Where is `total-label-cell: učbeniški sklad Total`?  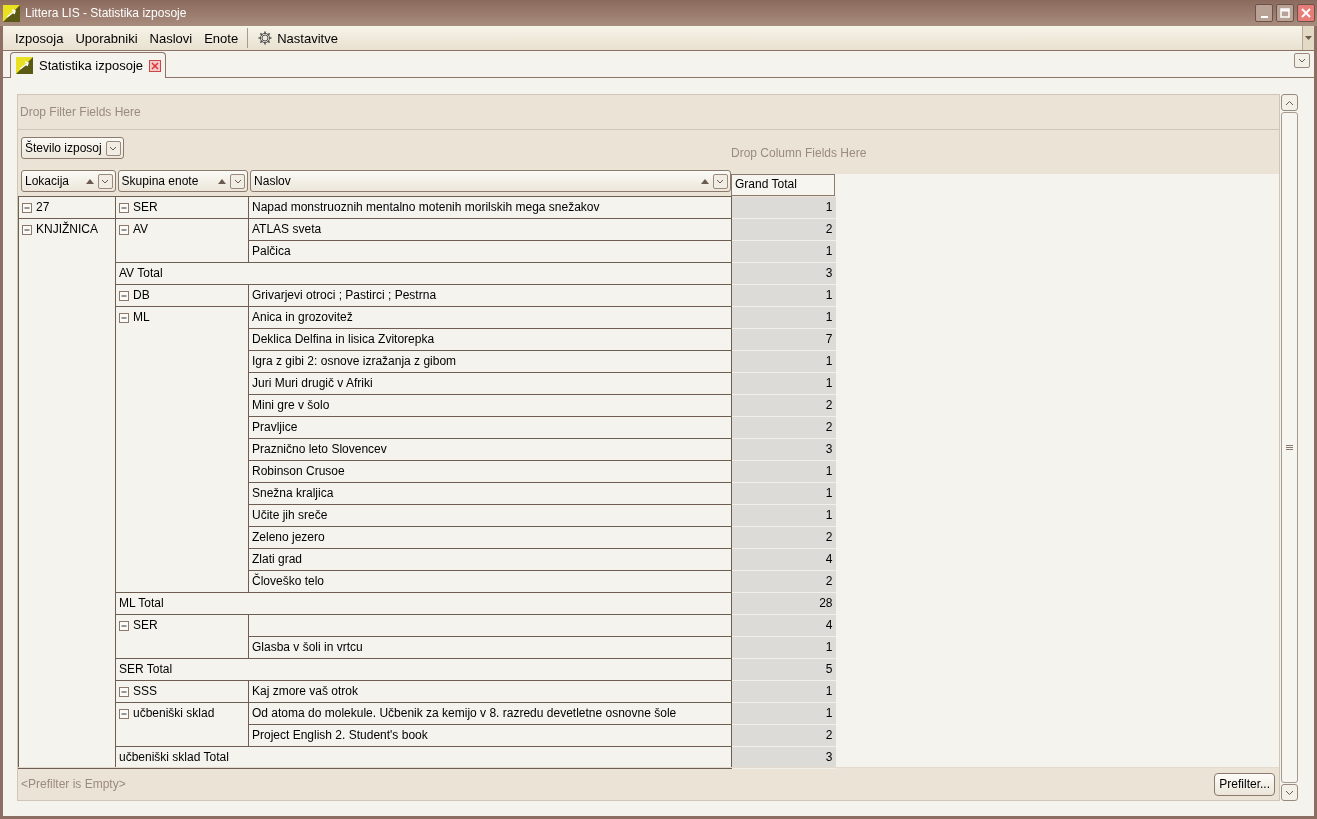 total-label-cell: učbeniški sklad Total is located at coordinates (423, 757).